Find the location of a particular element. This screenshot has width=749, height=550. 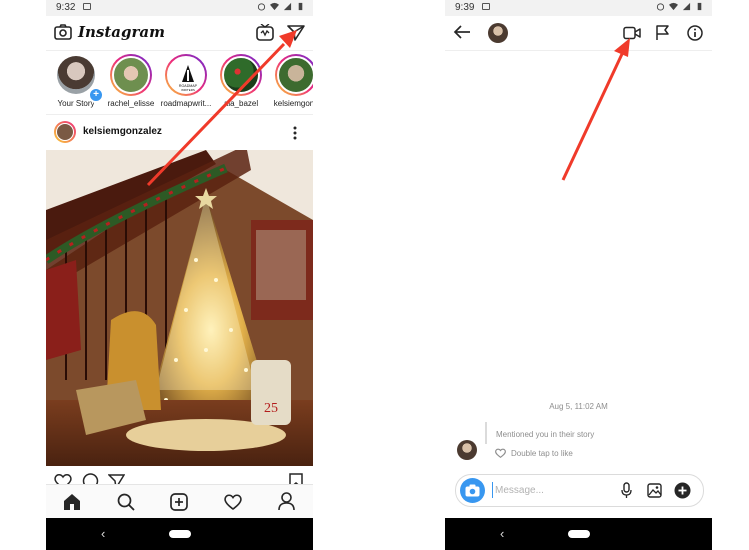

status-bar: 9:39 is located at coordinates (578, 8).